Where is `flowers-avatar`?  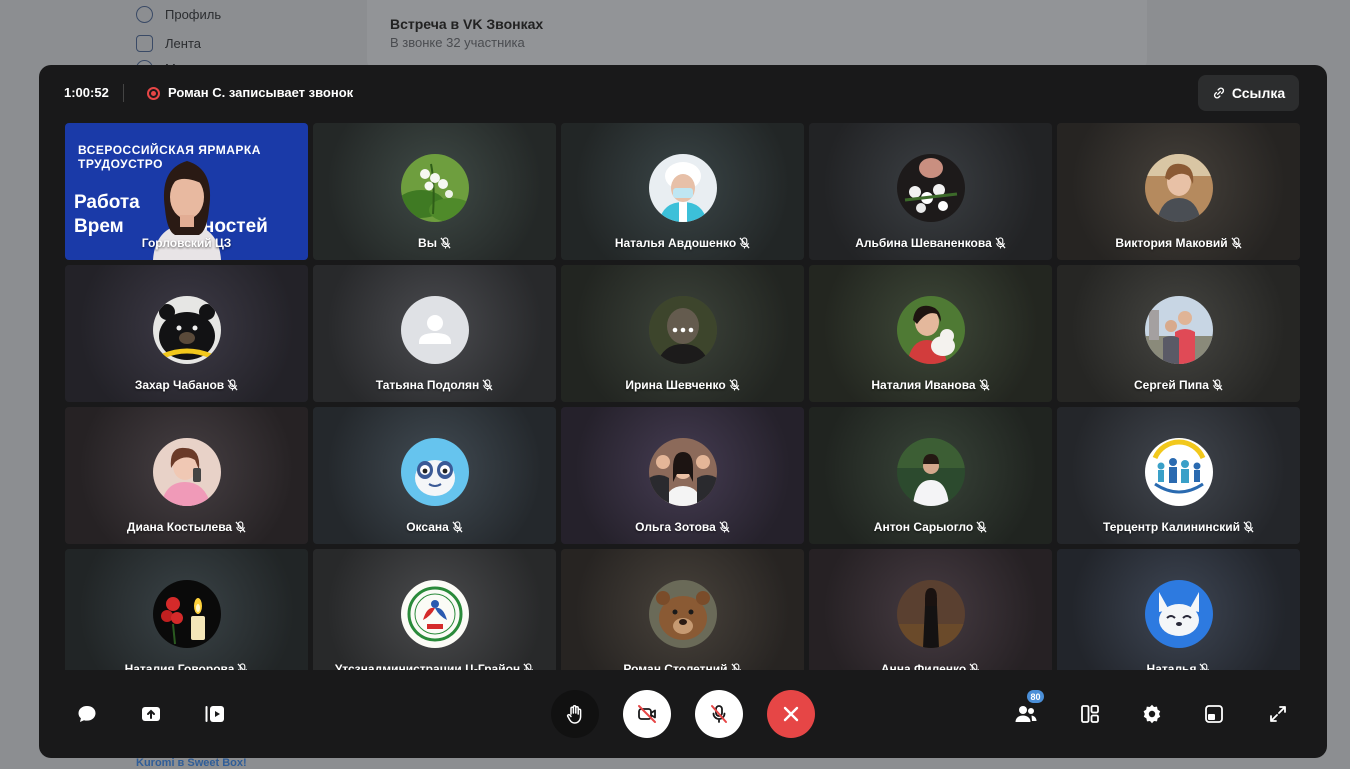
flowers-avatar is located at coordinates (930, 188).